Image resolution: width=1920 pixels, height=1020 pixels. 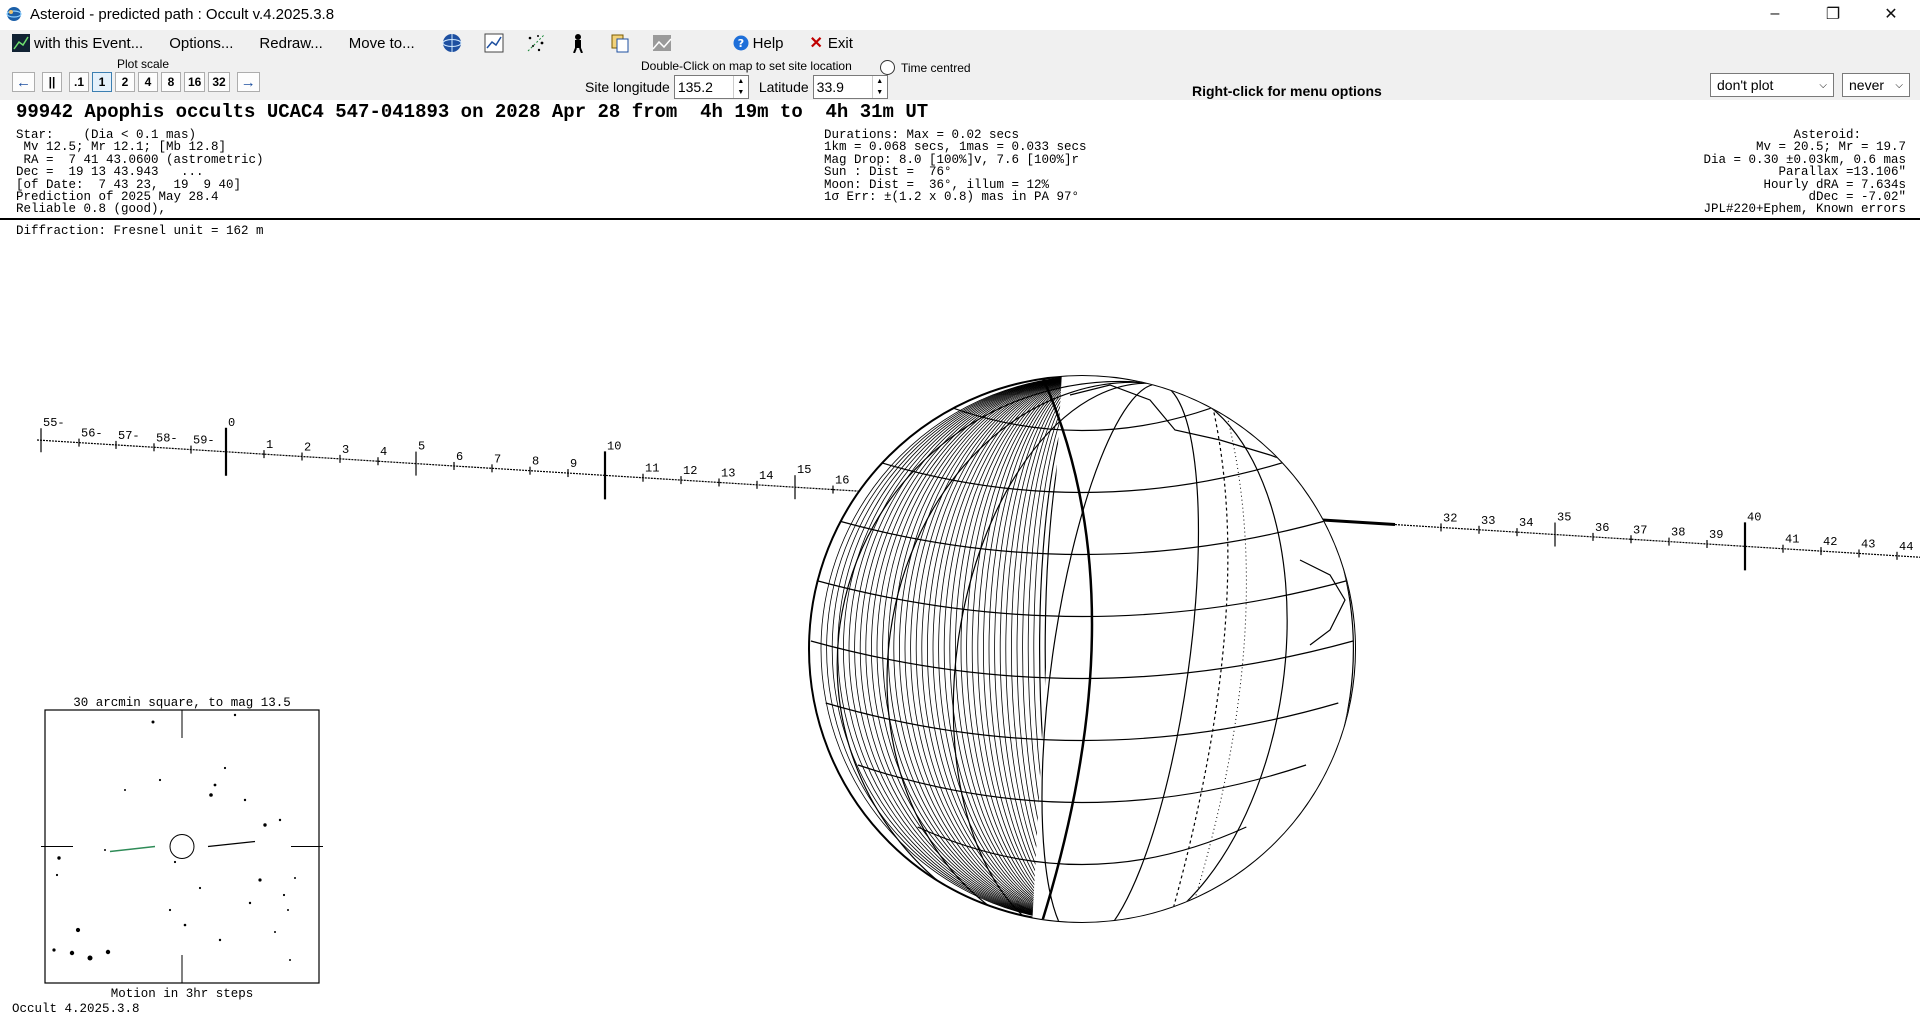 What do you see at coordinates (182, 994) in the screenshot?
I see `star-chart-caption: Motion in 3hr steps` at bounding box center [182, 994].